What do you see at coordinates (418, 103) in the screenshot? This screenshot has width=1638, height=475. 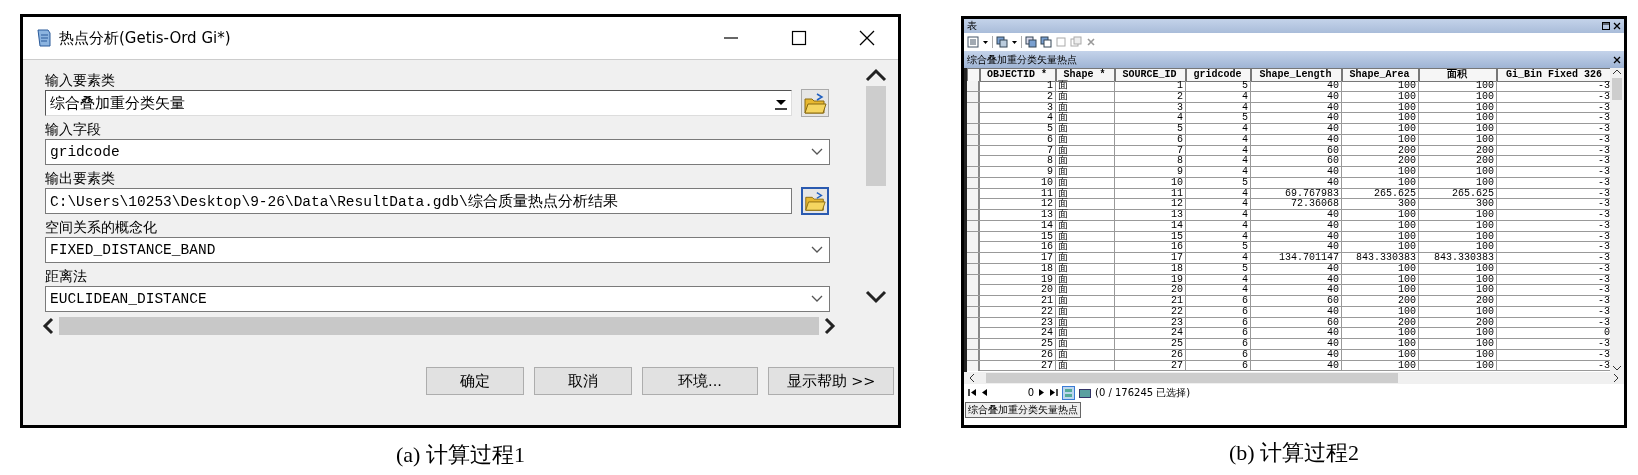 I see `dropdown-field: 综合叠加重分类矢量` at bounding box center [418, 103].